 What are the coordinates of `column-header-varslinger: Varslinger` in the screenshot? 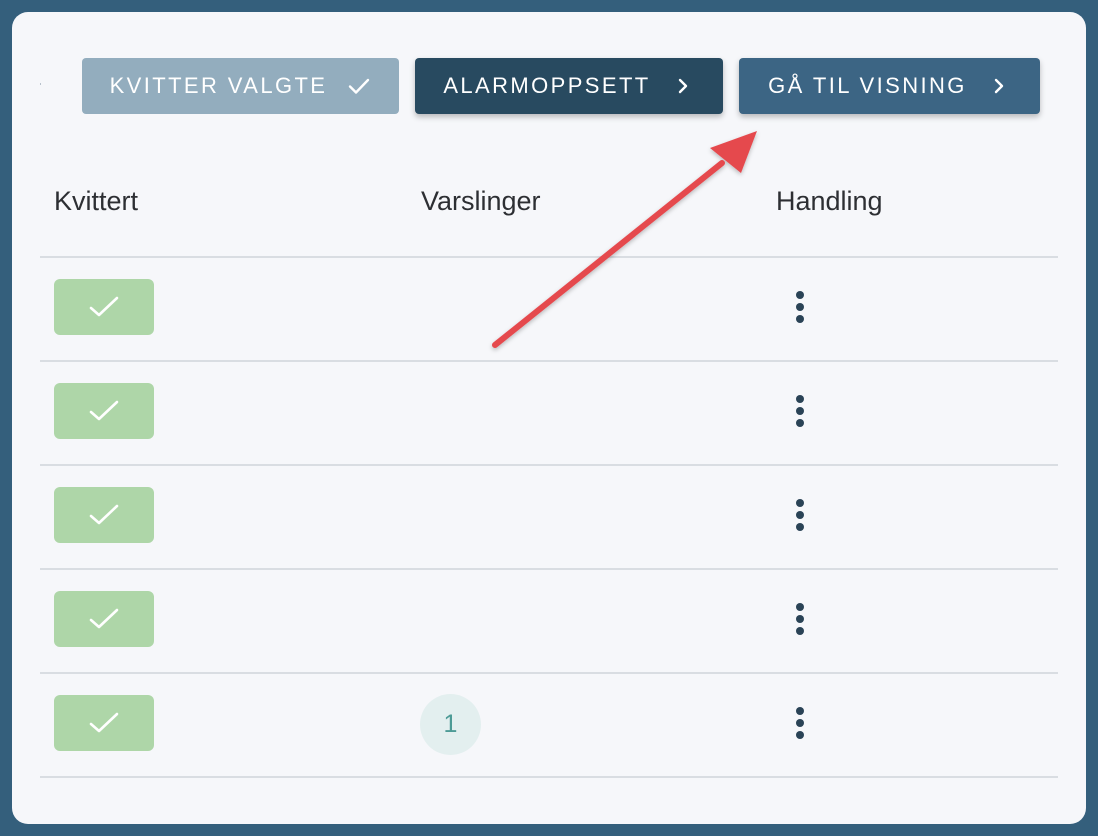 It's located at (481, 201).